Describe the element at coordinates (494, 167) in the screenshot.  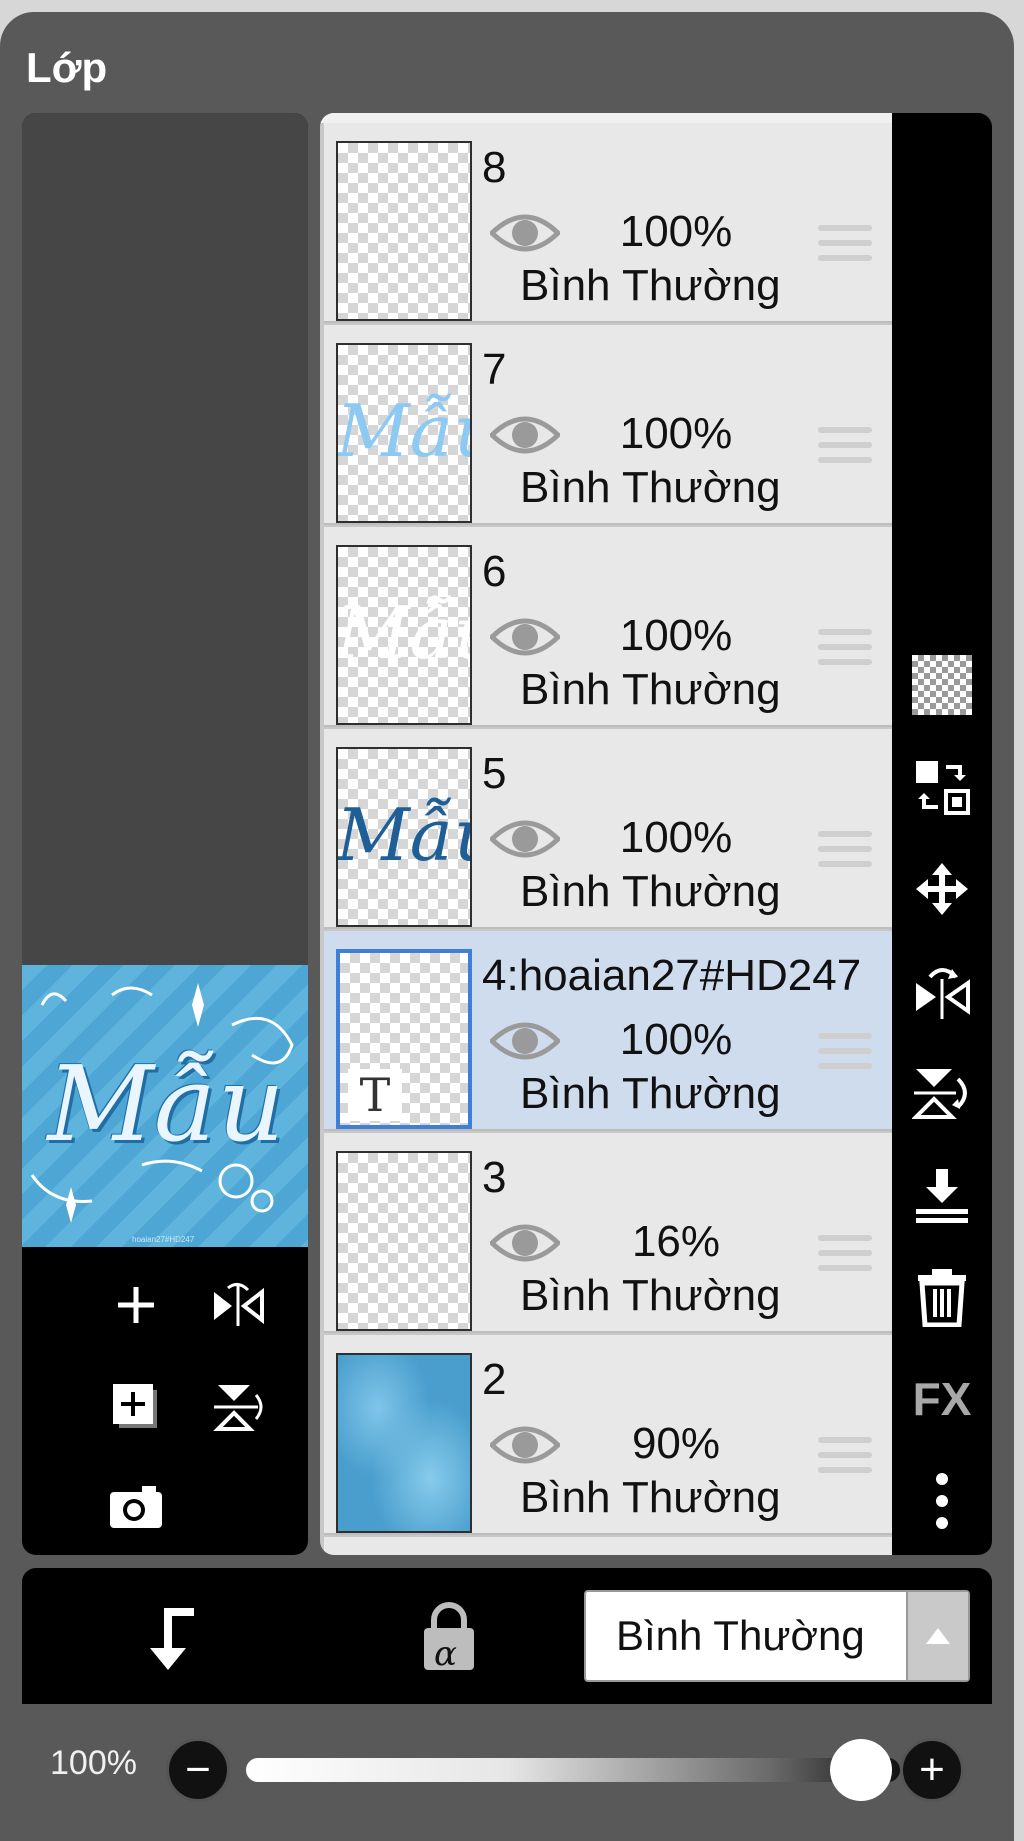
I see `layer-name: 8` at that location.